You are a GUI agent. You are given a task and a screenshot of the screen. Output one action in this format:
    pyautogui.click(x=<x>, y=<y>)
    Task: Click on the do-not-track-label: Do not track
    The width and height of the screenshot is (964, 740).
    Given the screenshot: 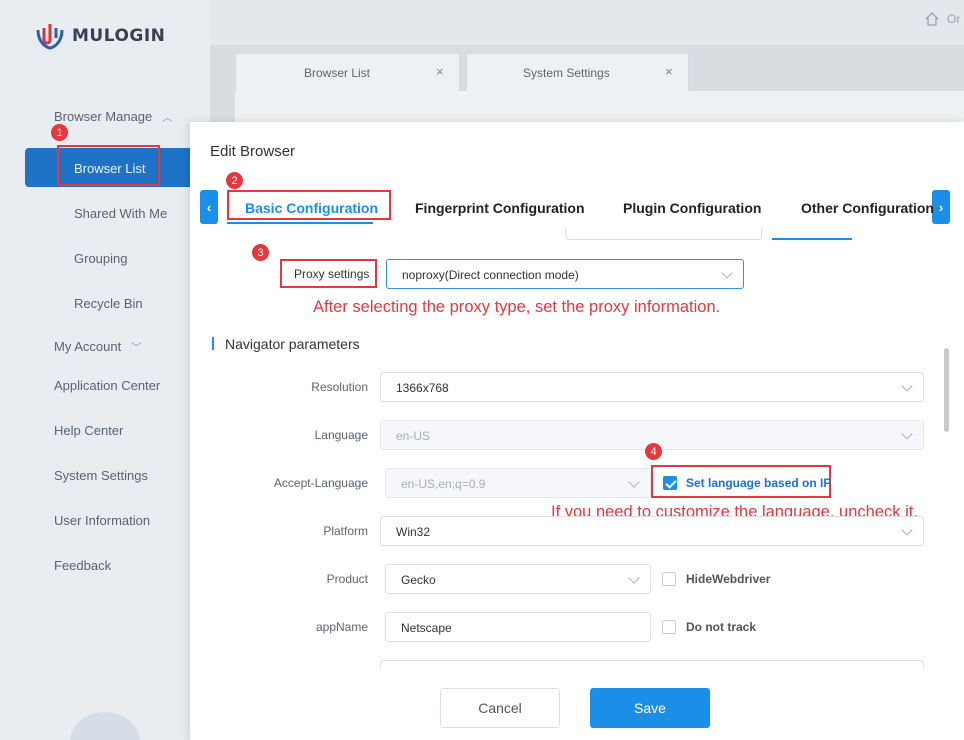 What is the action you would take?
    pyautogui.click(x=721, y=627)
    